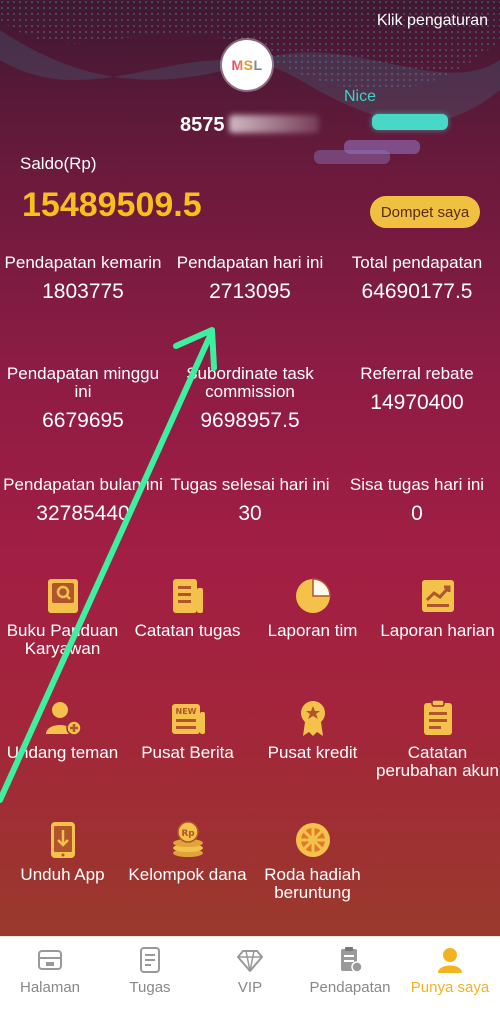  What do you see at coordinates (250, 291) in the screenshot?
I see `stat-value: 2713095` at bounding box center [250, 291].